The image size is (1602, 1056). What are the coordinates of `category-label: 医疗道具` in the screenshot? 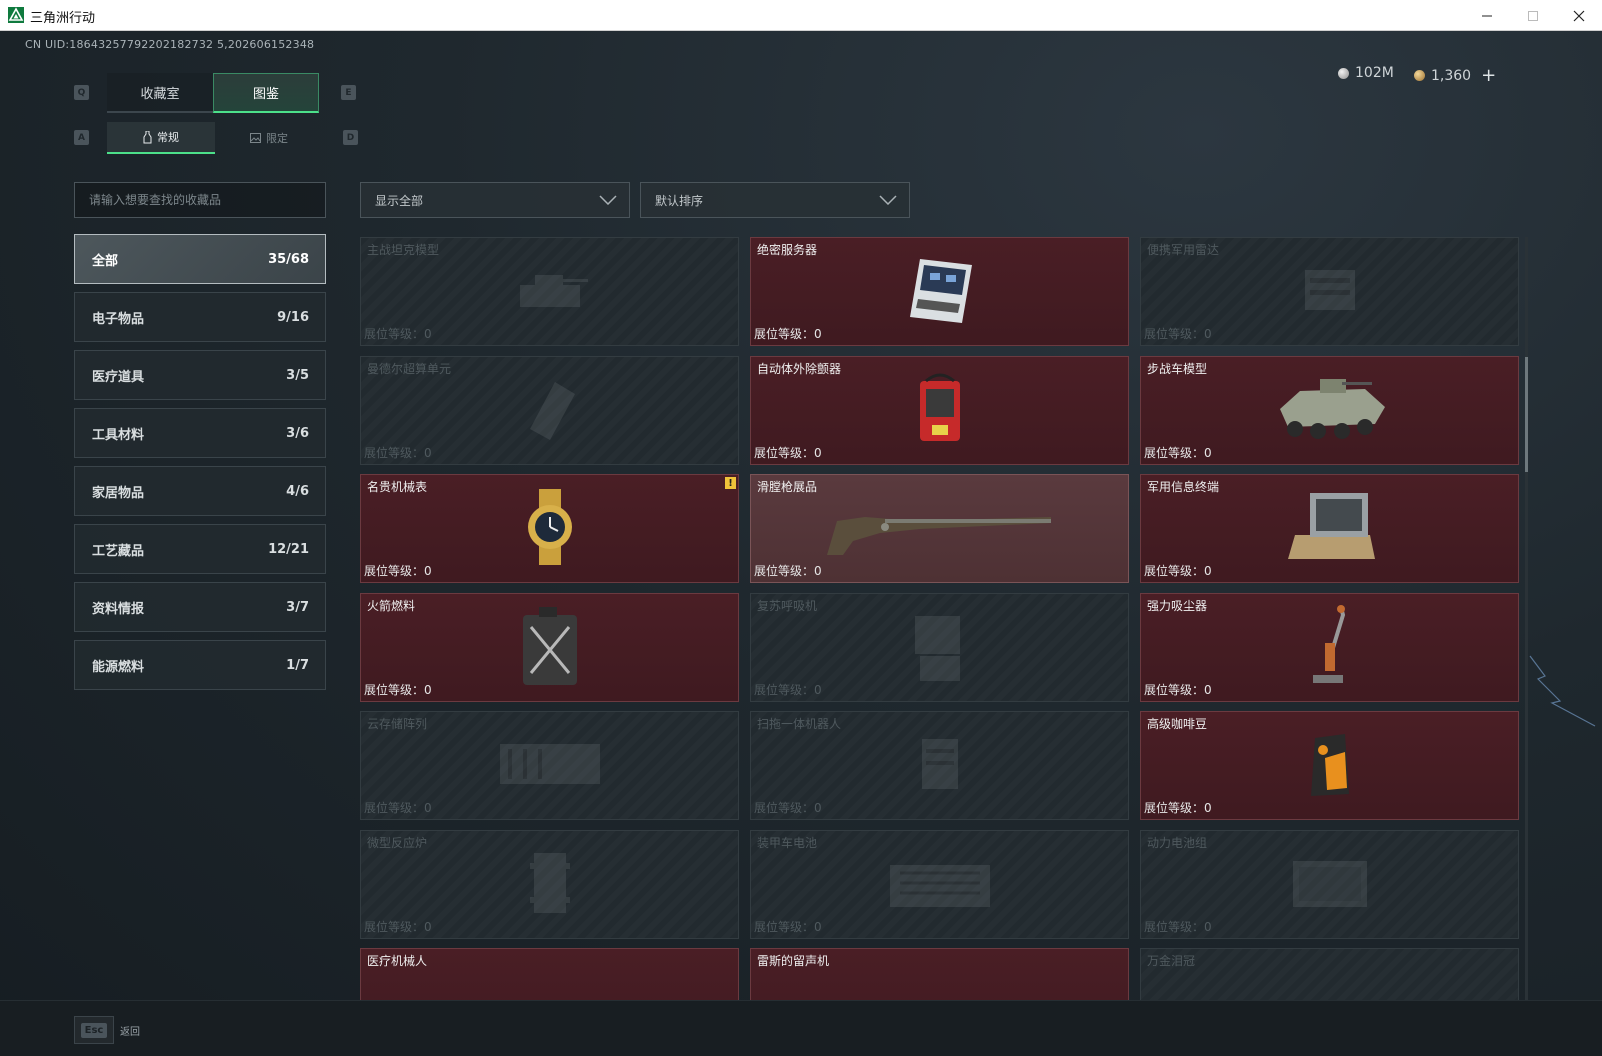 It's located at (118, 377).